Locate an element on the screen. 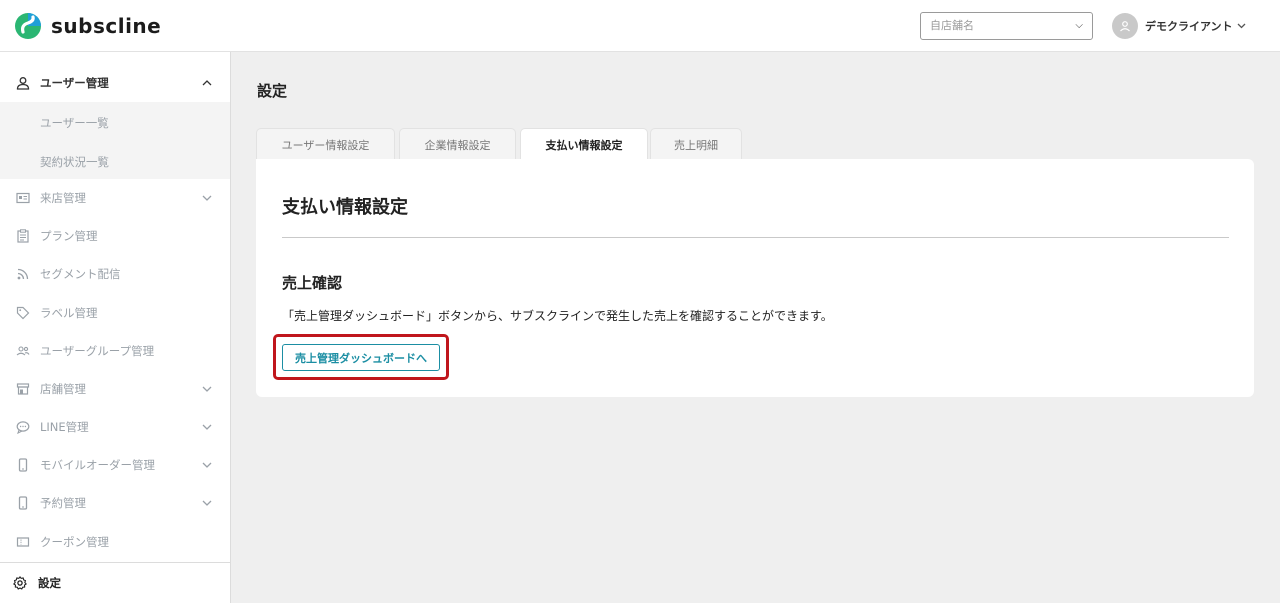 The width and height of the screenshot is (1280, 603). sidebar-item-label: LINE管理 is located at coordinates (64, 427).